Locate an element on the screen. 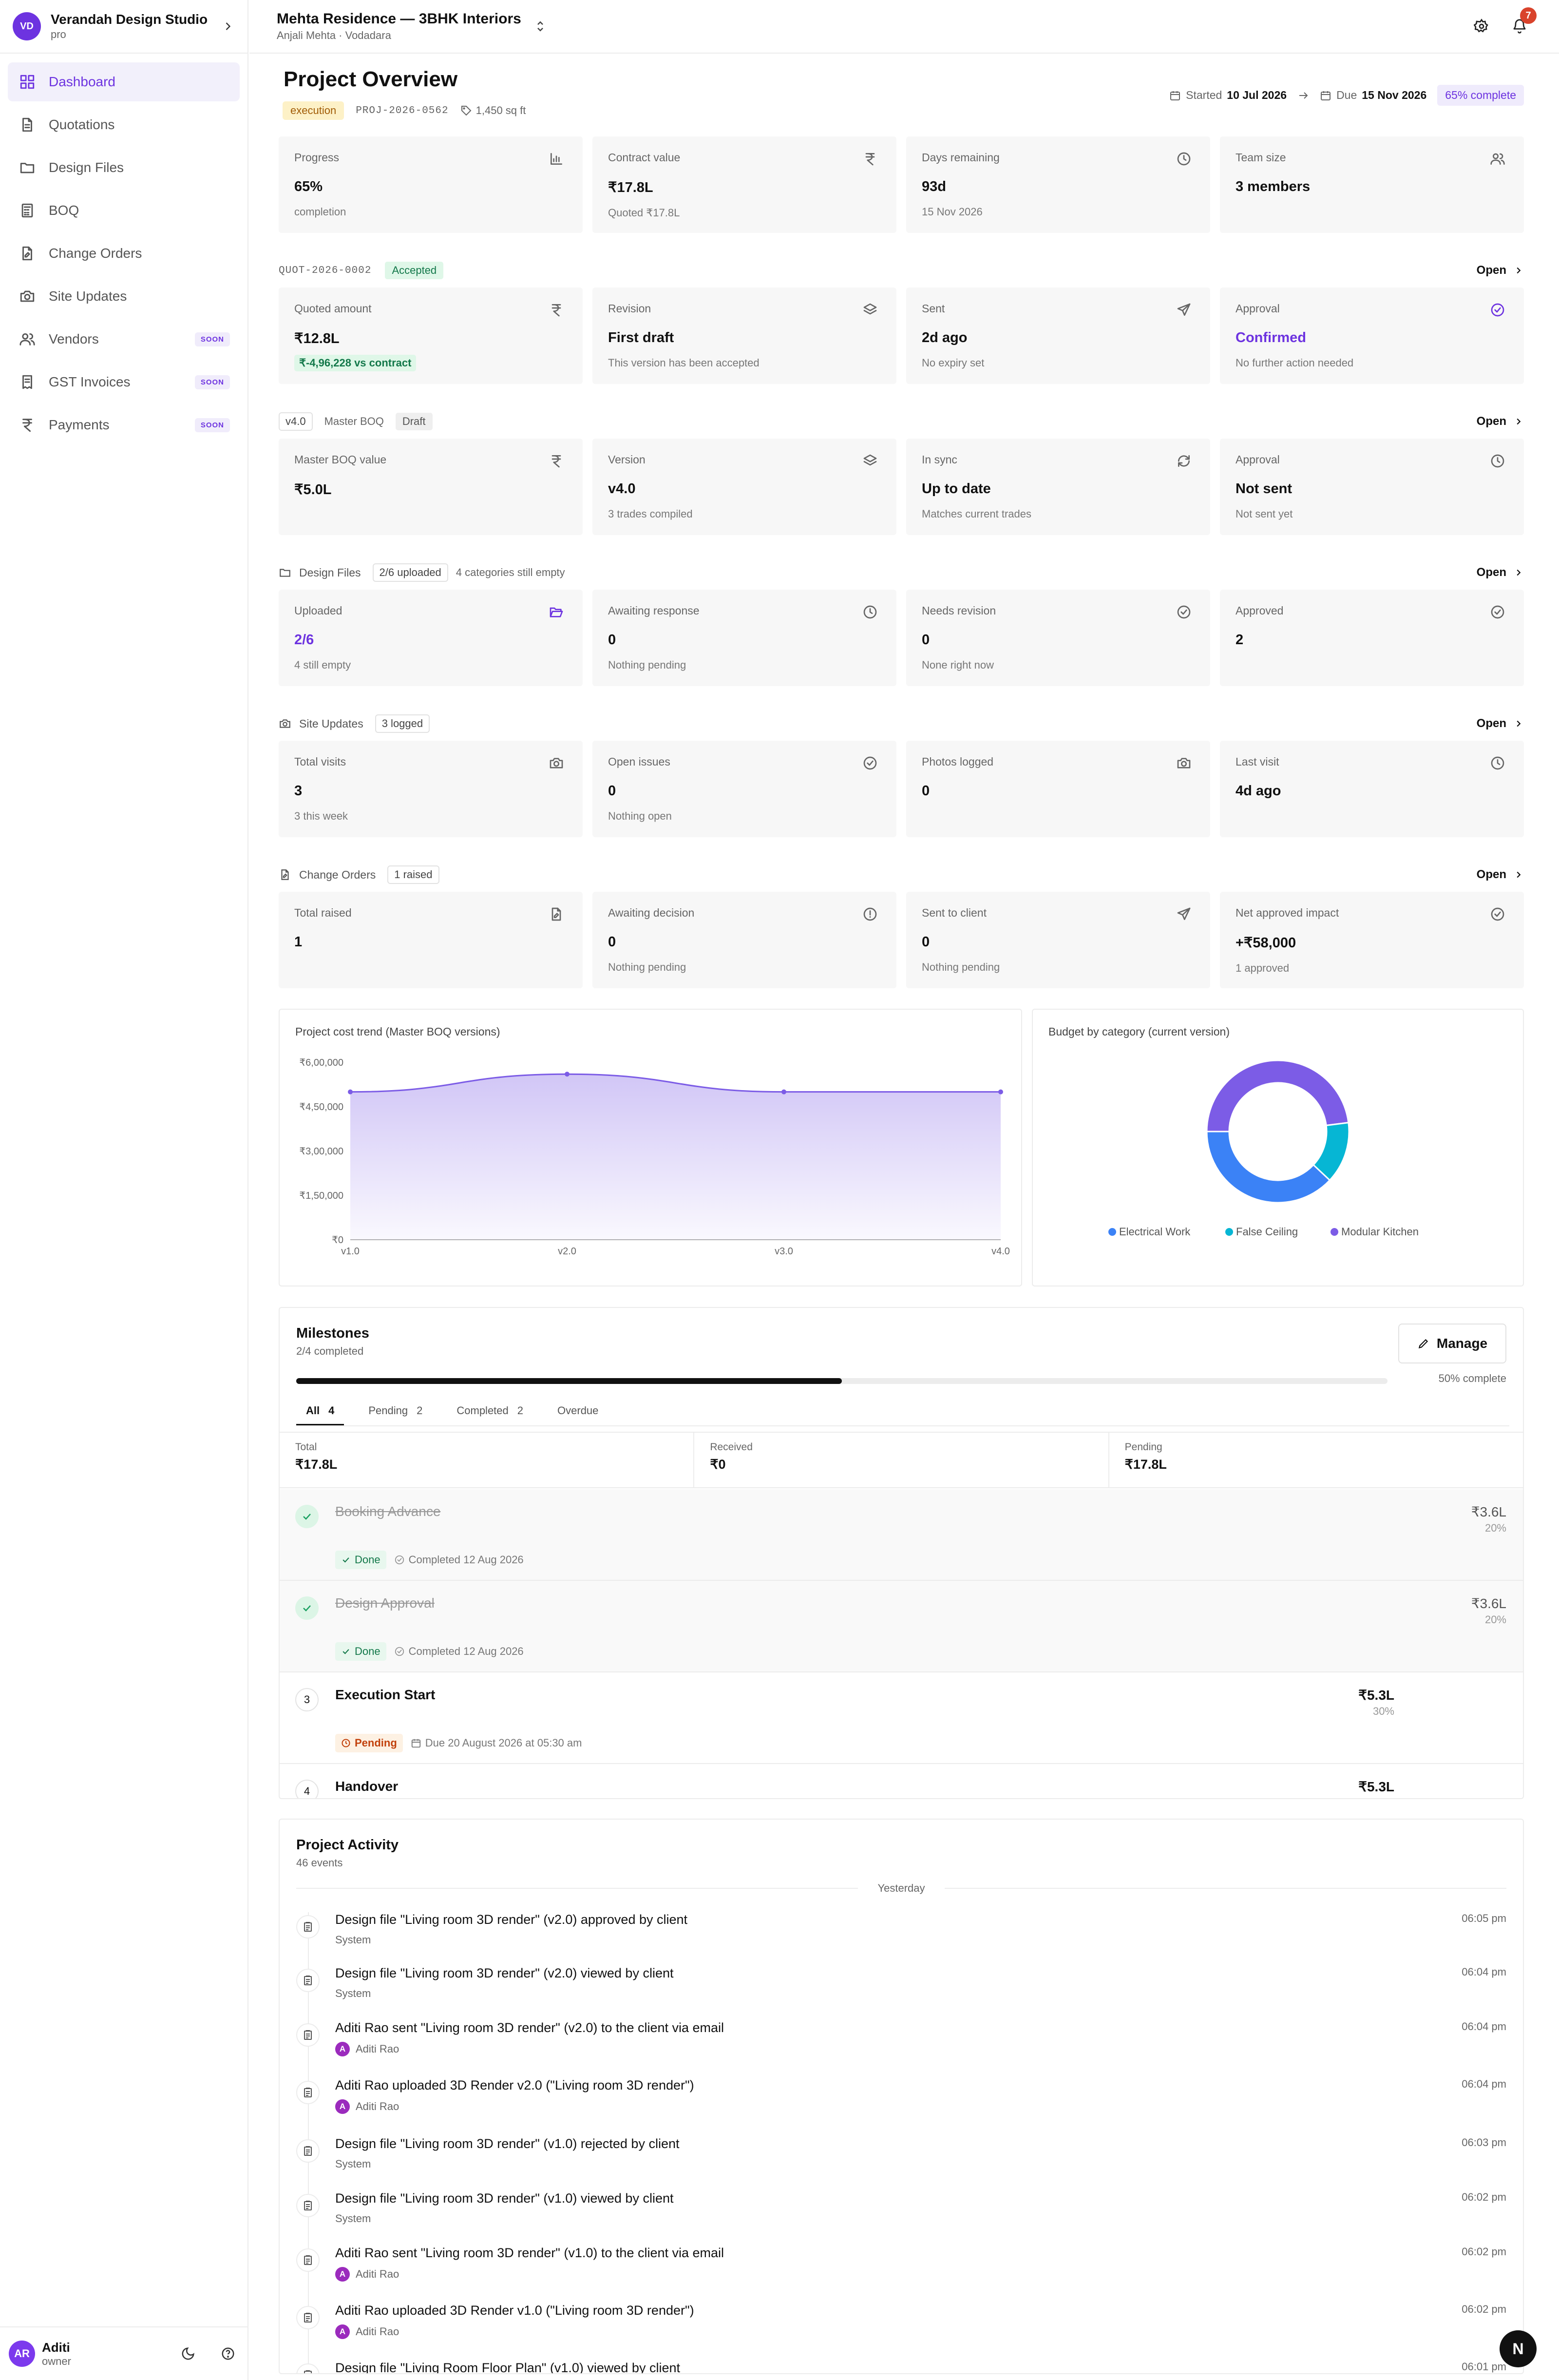  boq-card-in-sync: In sync Up to date Matches current trades is located at coordinates (1058, 487).